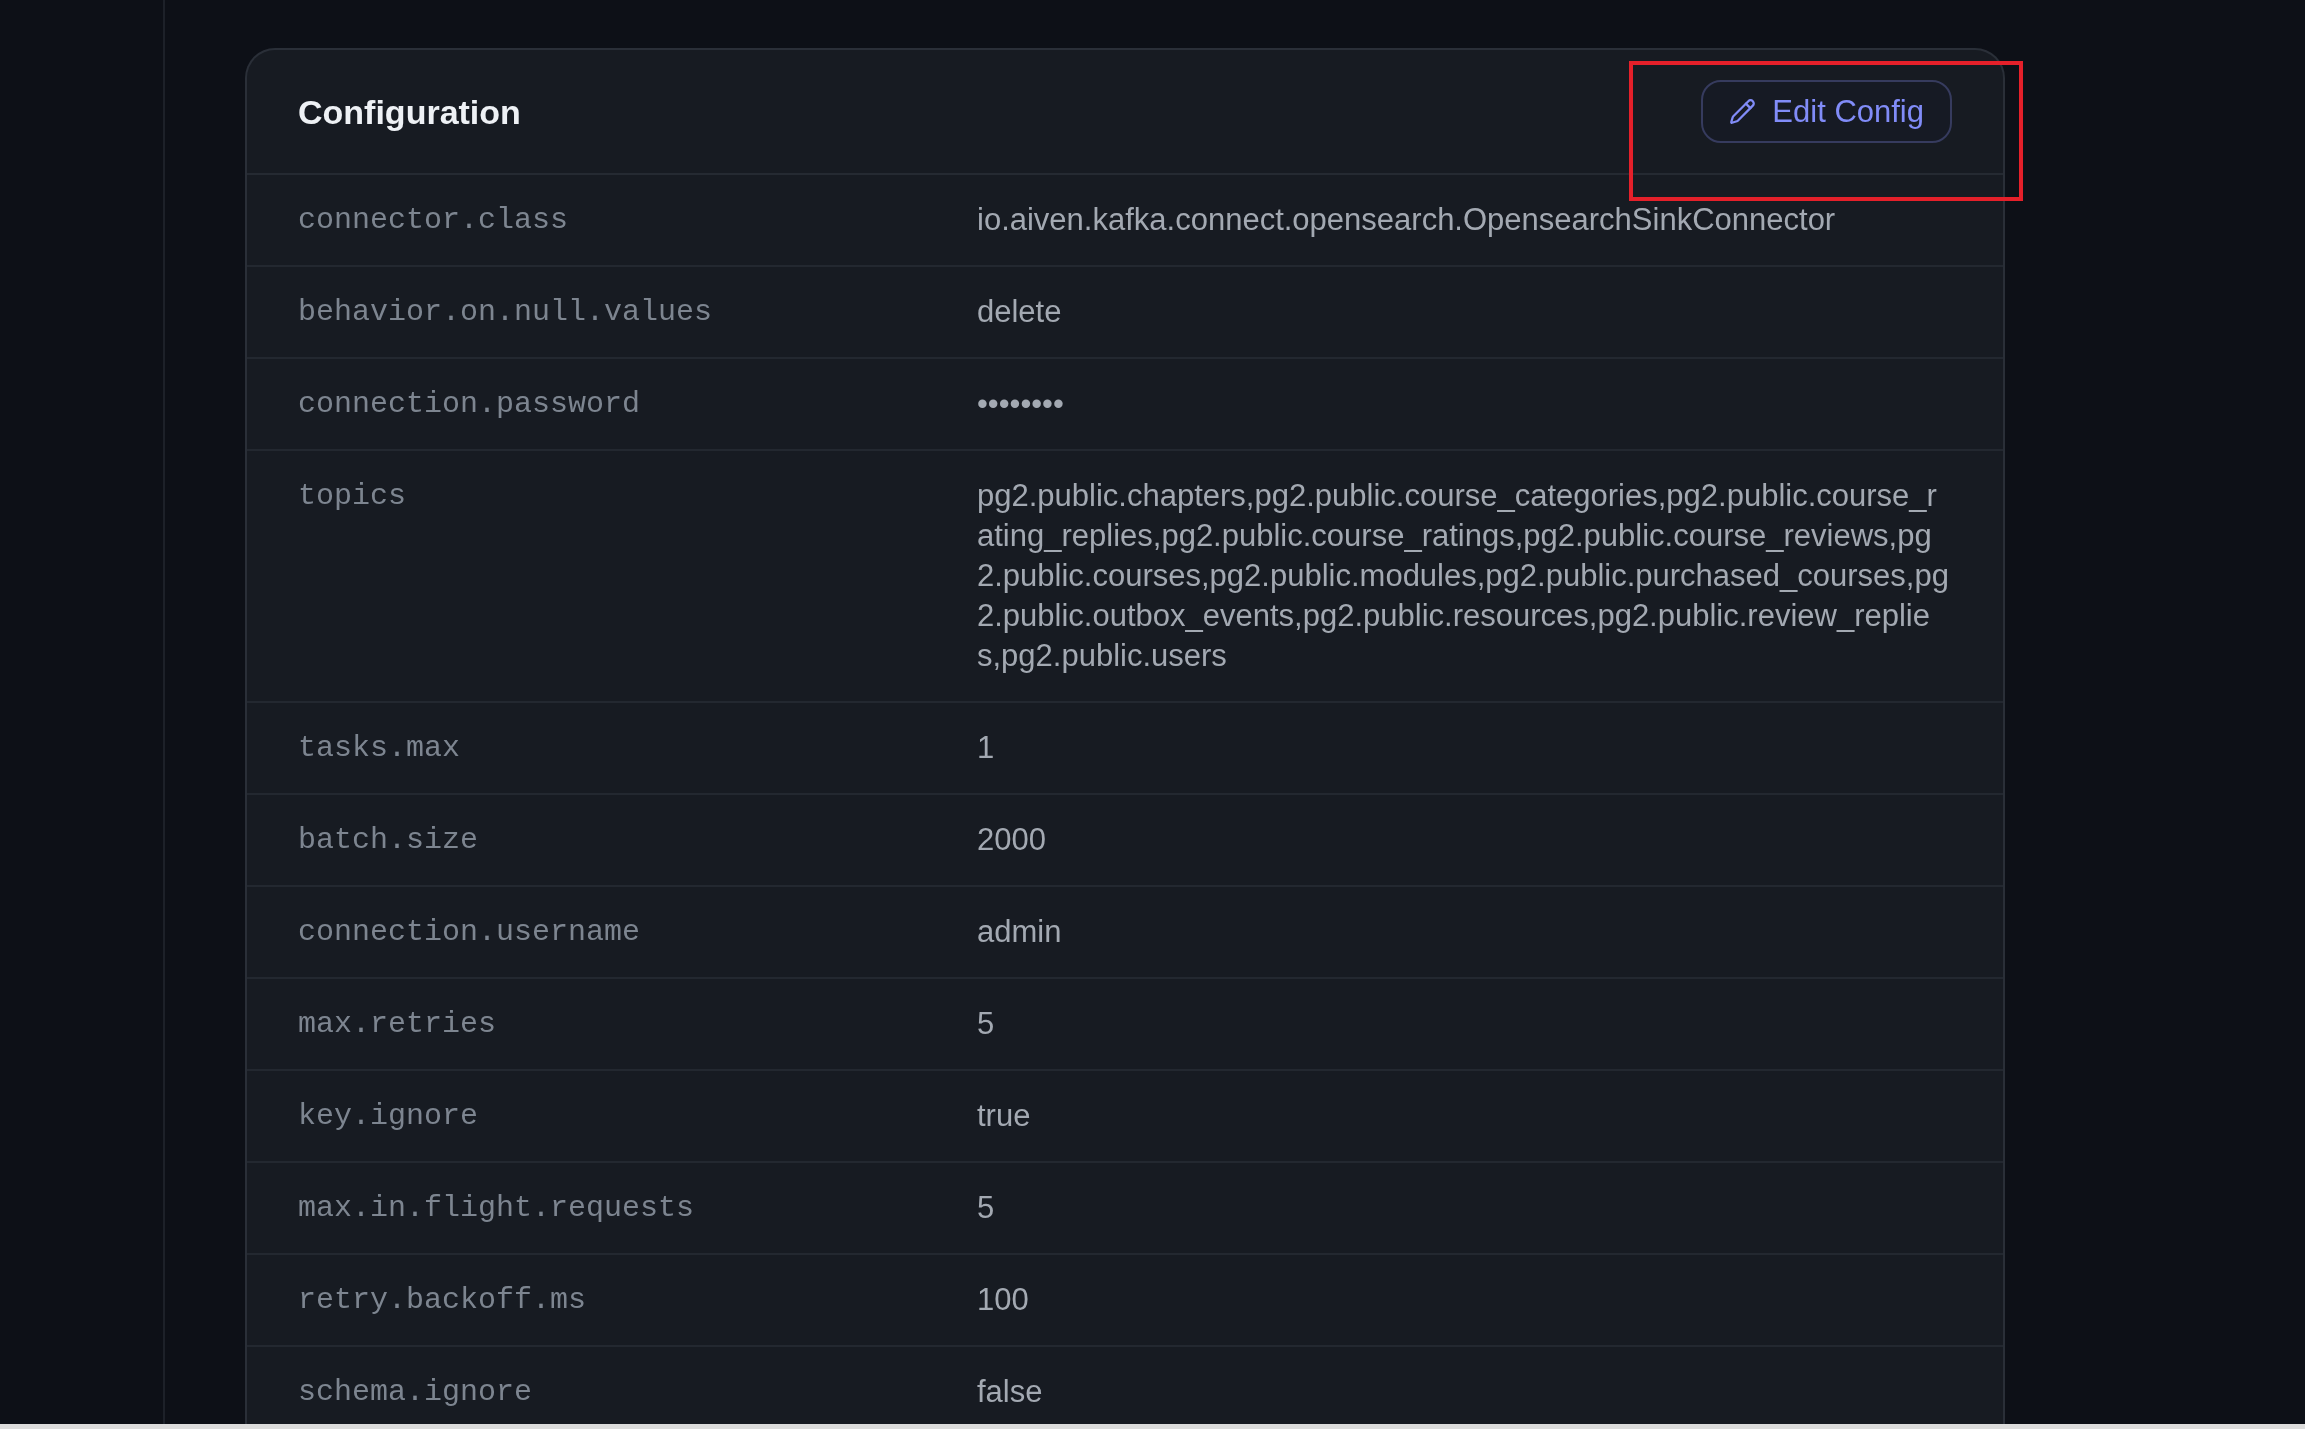 The height and width of the screenshot is (1429, 2305). I want to click on config-key: max.in.flight.requests, so click(496, 1208).